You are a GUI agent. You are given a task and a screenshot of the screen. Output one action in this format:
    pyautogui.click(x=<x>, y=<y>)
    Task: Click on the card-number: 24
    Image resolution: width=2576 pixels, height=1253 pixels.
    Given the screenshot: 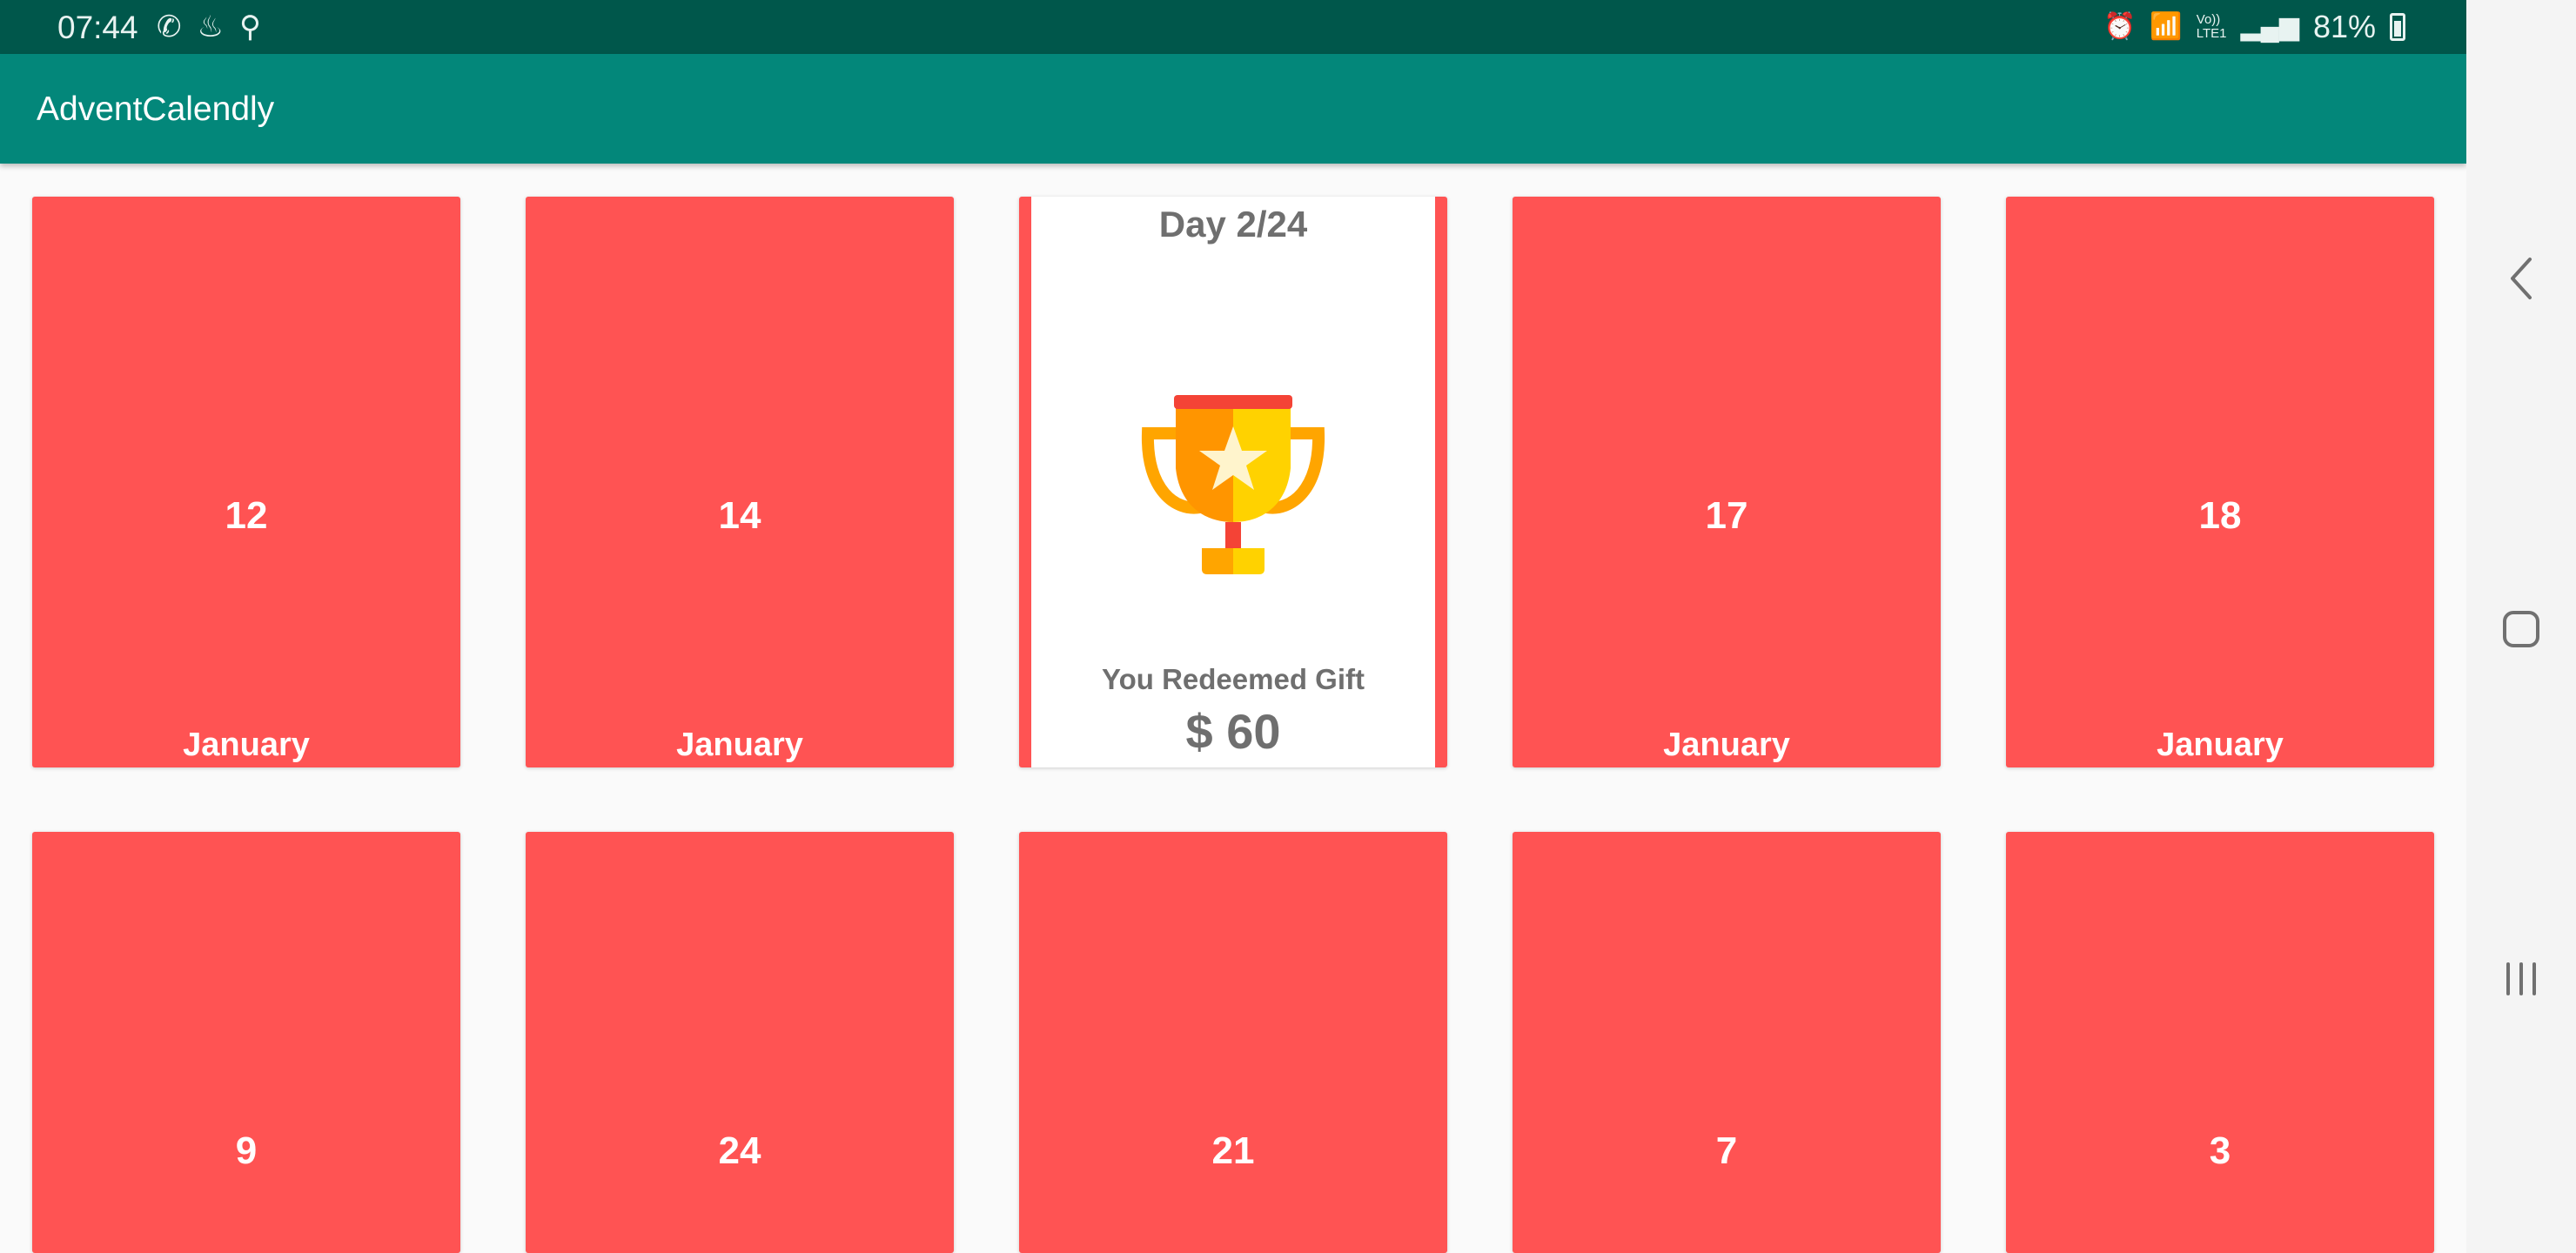 What is the action you would take?
    pyautogui.click(x=739, y=1150)
    